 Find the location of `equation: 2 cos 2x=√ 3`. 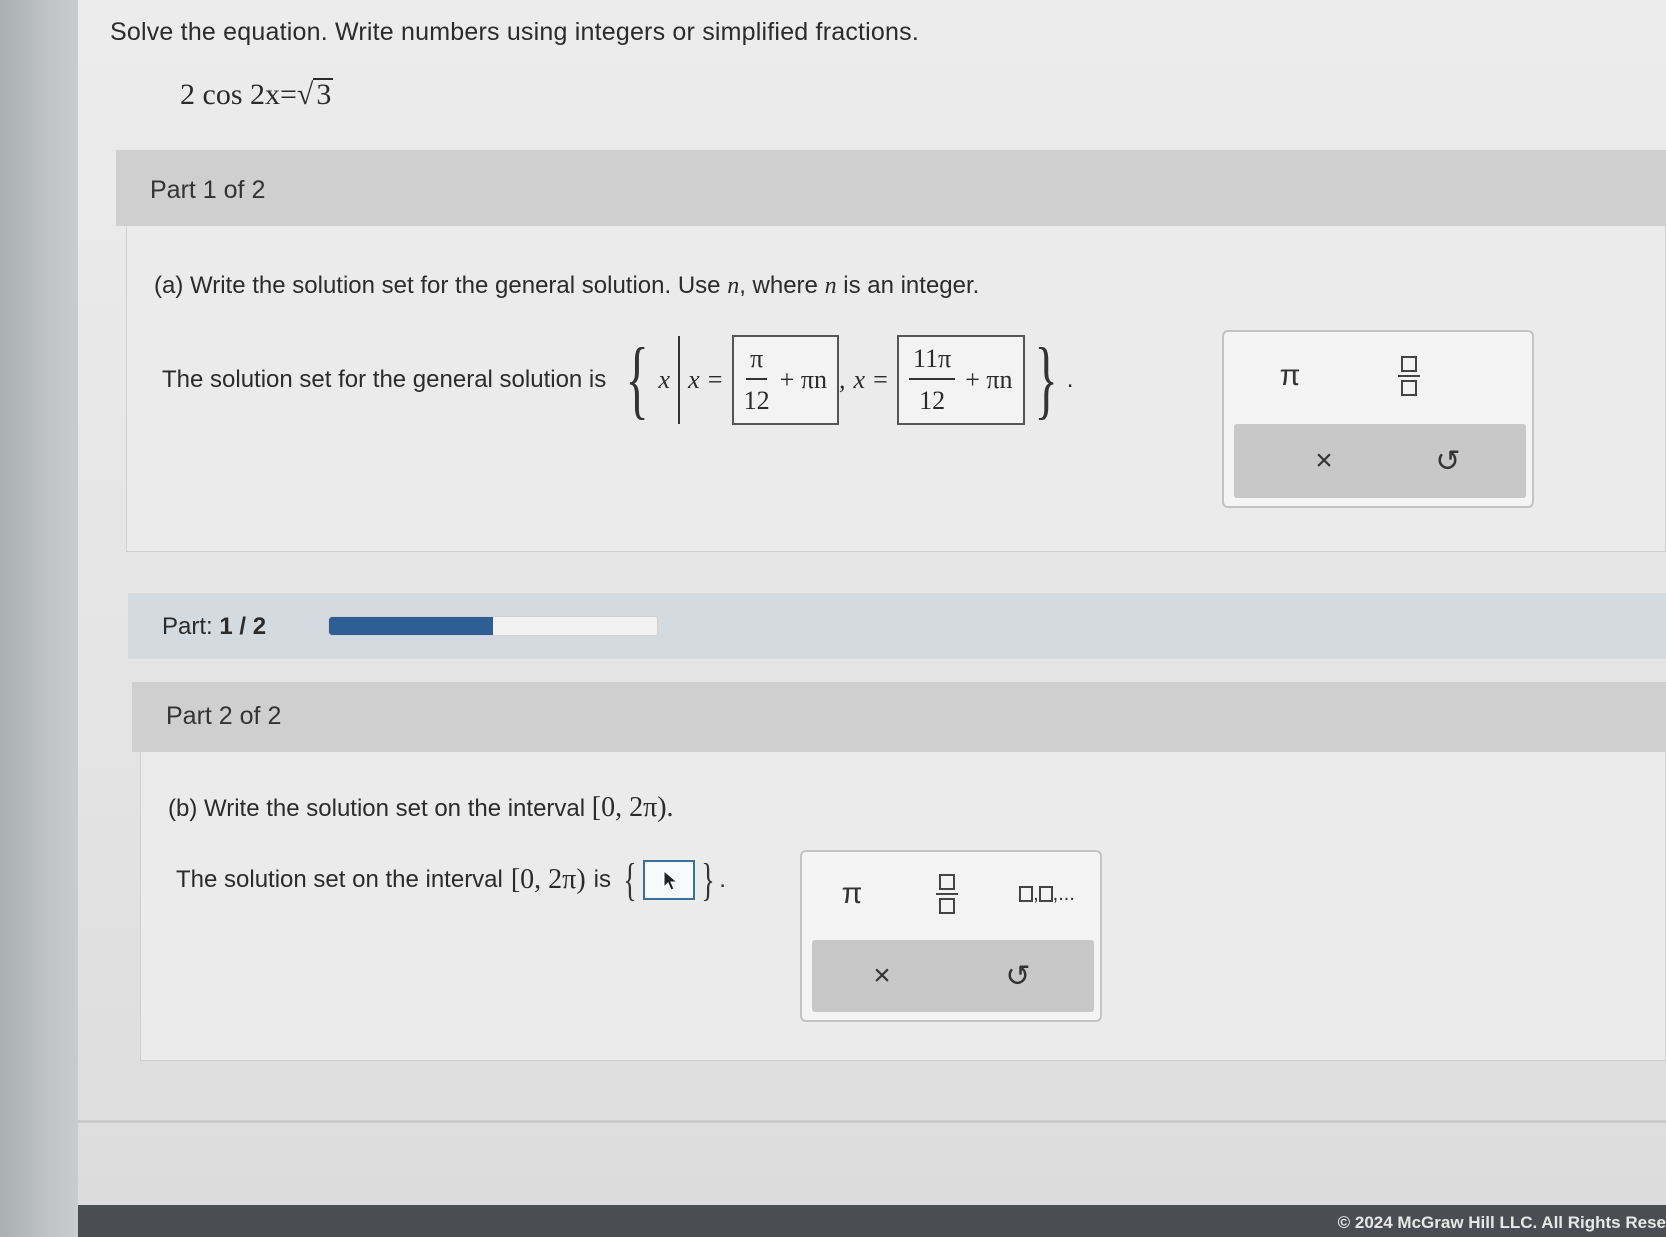

equation: 2 cos 2x=√ 3 is located at coordinates (257, 95).